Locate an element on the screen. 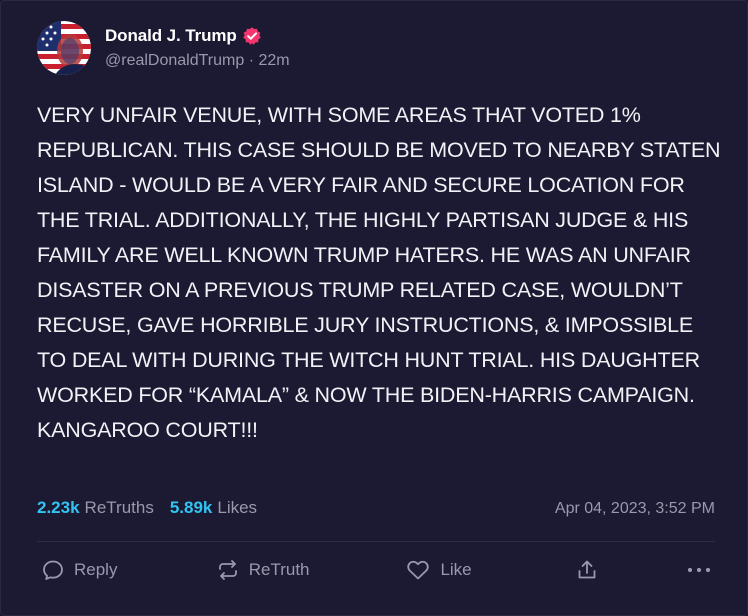 Image resolution: width=748 pixels, height=616 pixels. author-meta: @realDonaldTrump · 22m is located at coordinates (197, 61).